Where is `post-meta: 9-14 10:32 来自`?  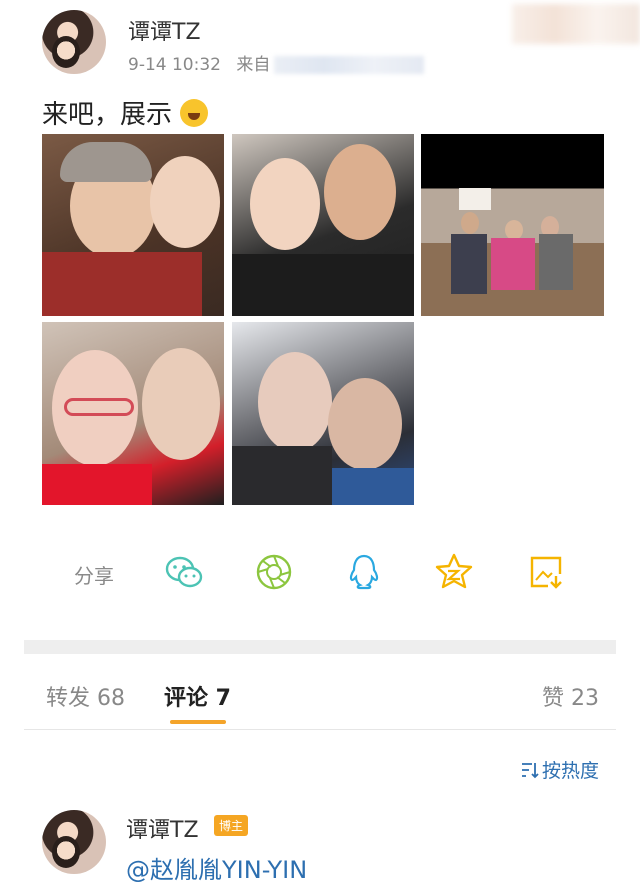 post-meta: 9-14 10:32 来自 is located at coordinates (276, 62).